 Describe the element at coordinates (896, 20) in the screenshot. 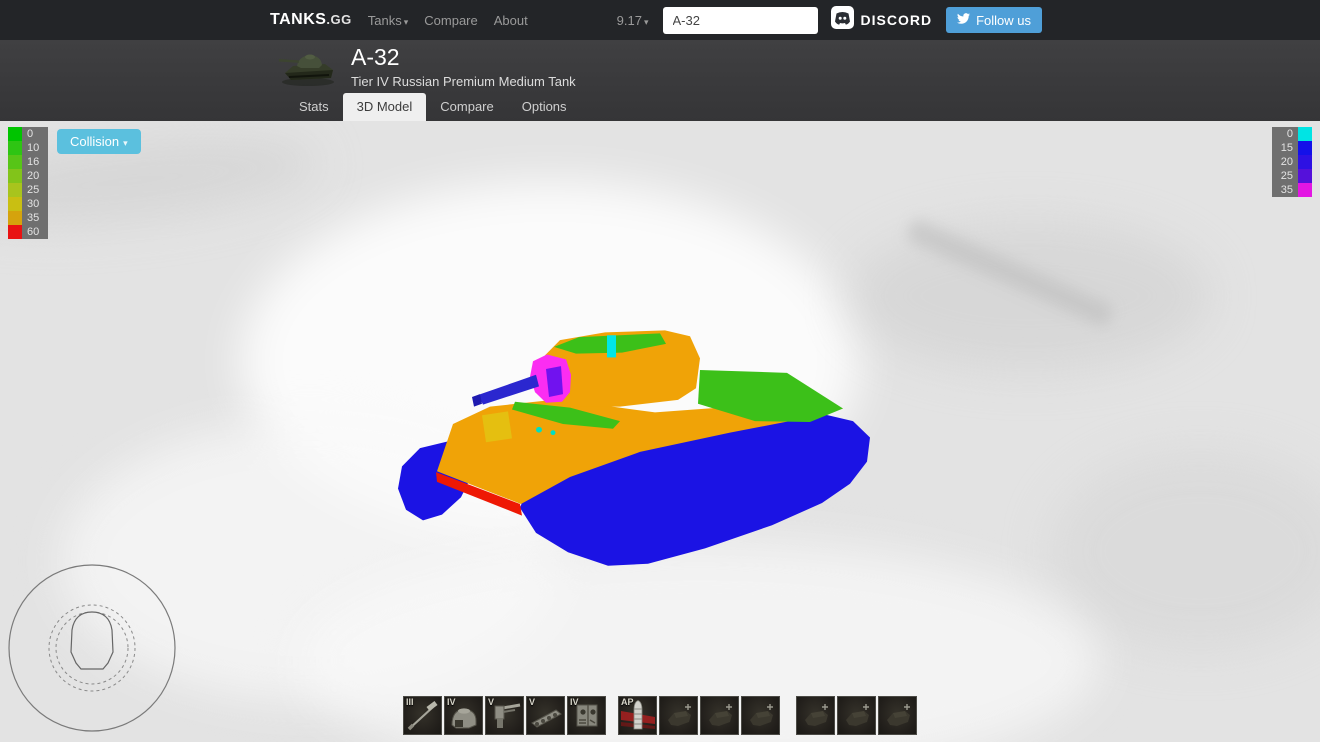

I see `discord-wordmark: DISCORD` at that location.